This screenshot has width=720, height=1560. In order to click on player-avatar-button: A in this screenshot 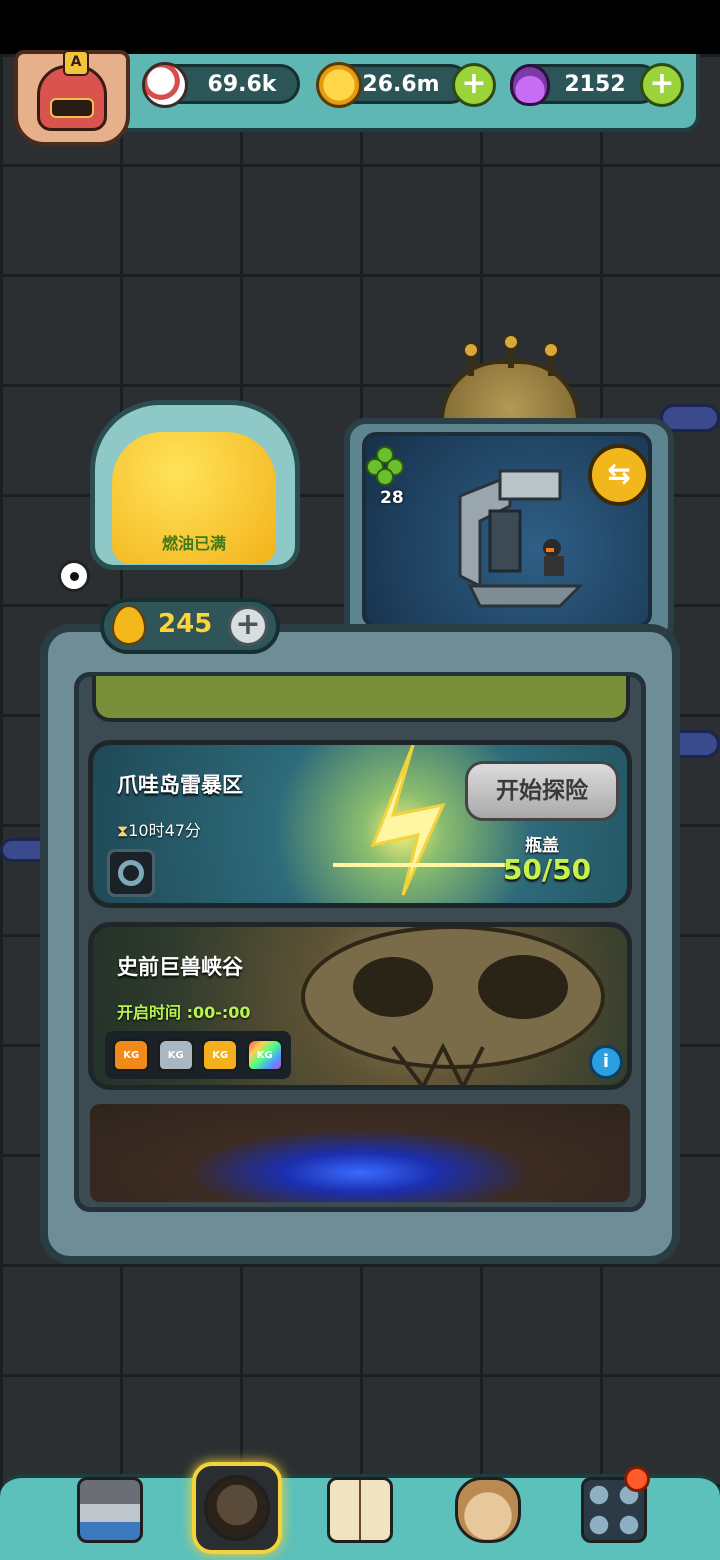, I will do `click(72, 98)`.